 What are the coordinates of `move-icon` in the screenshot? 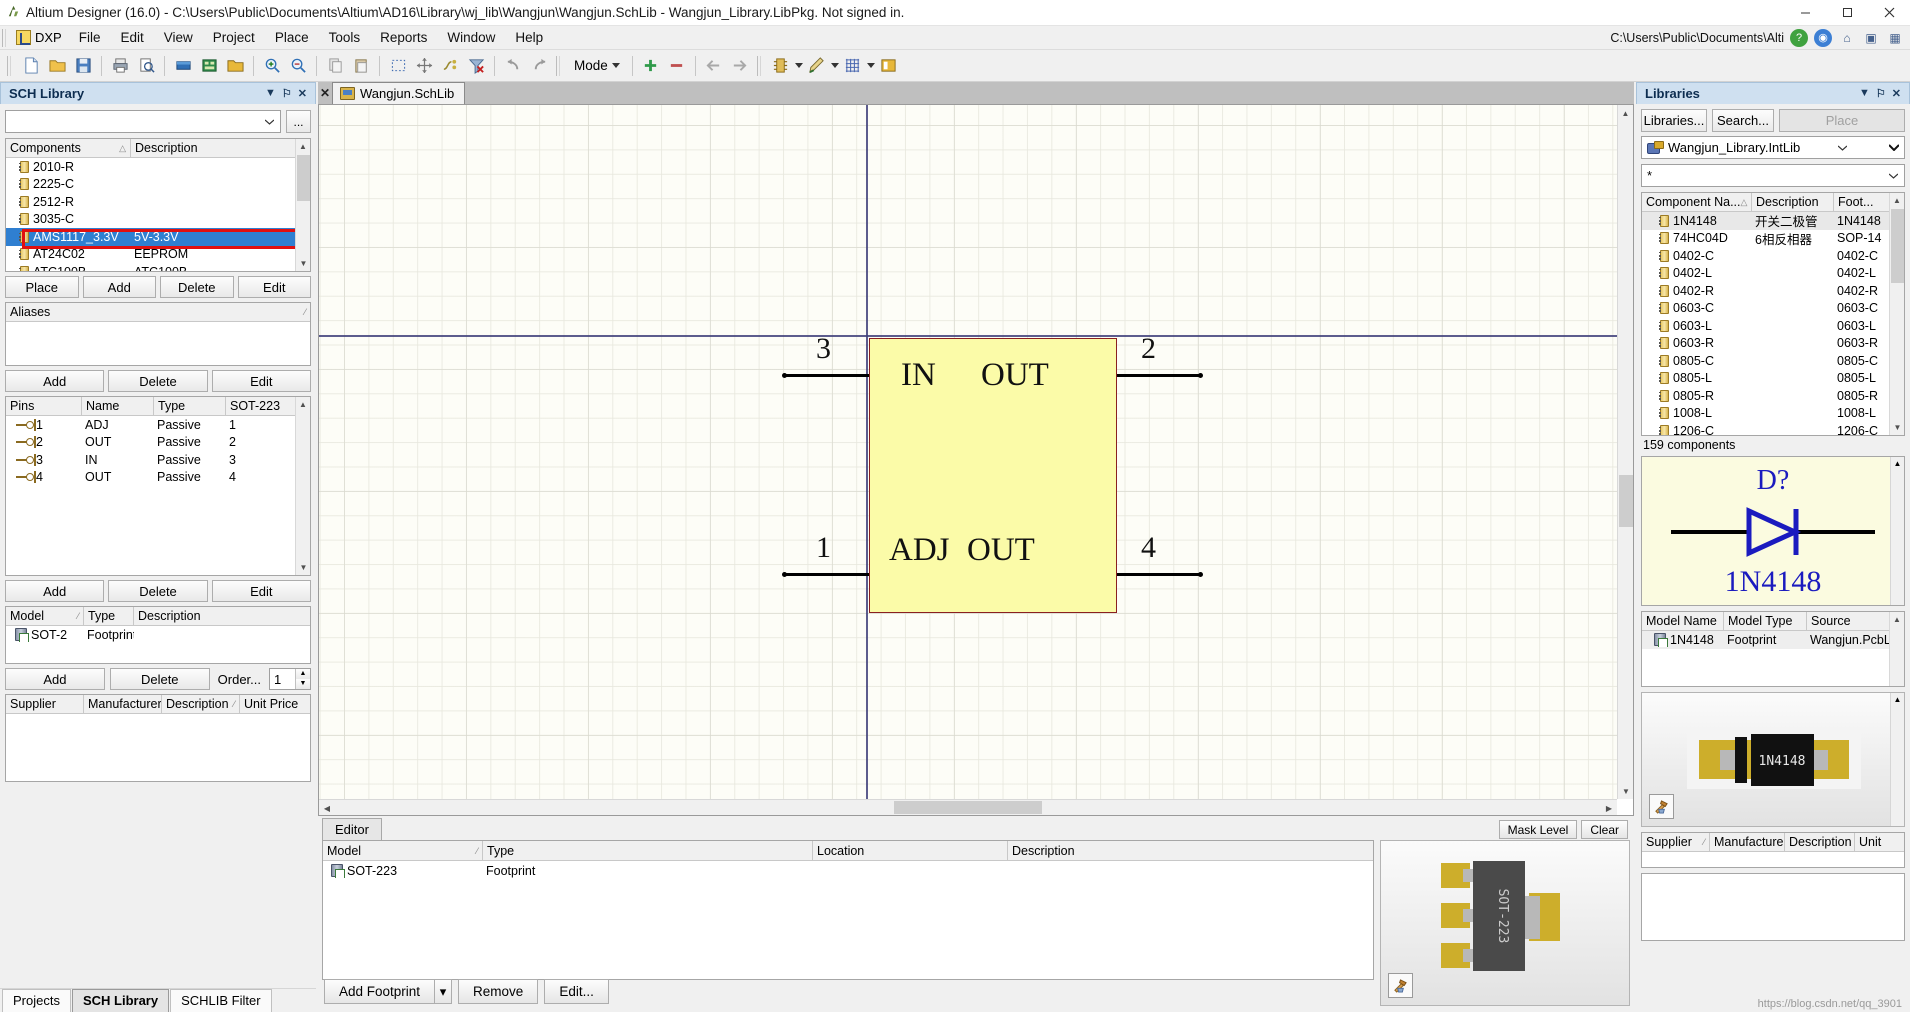 It's located at (424, 66).